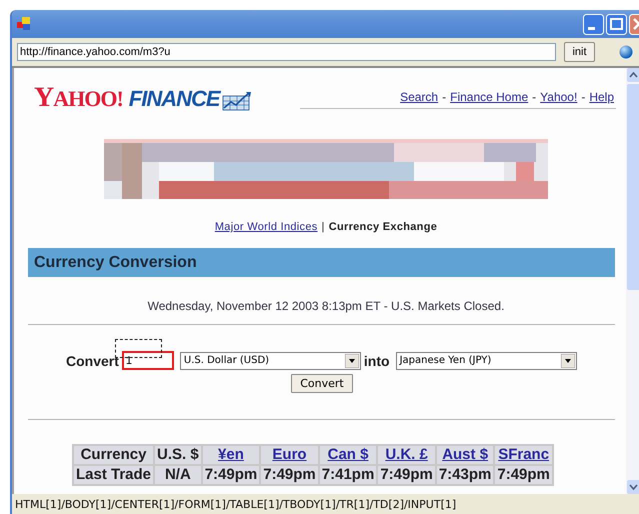 The height and width of the screenshot is (514, 639). I want to click on minimize-button, so click(593, 24).